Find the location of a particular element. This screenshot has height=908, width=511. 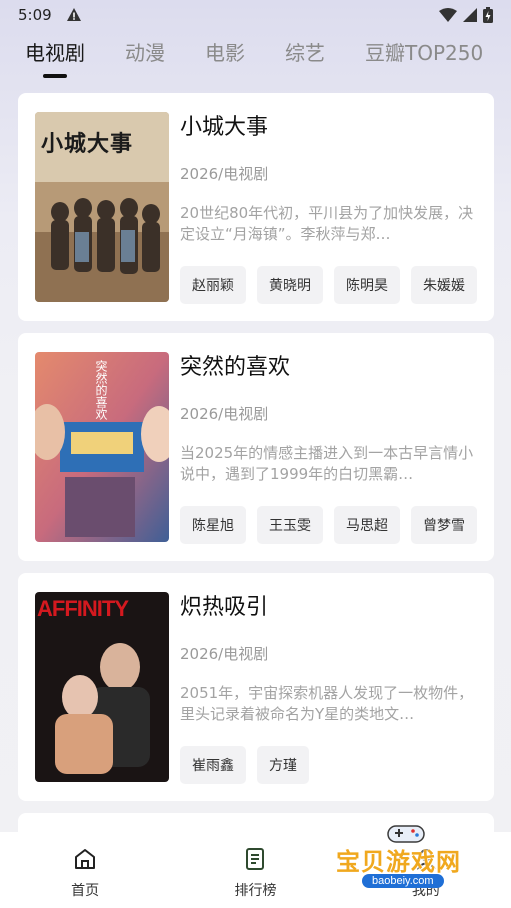

tab-label: 电视剧 is located at coordinates (55, 53).